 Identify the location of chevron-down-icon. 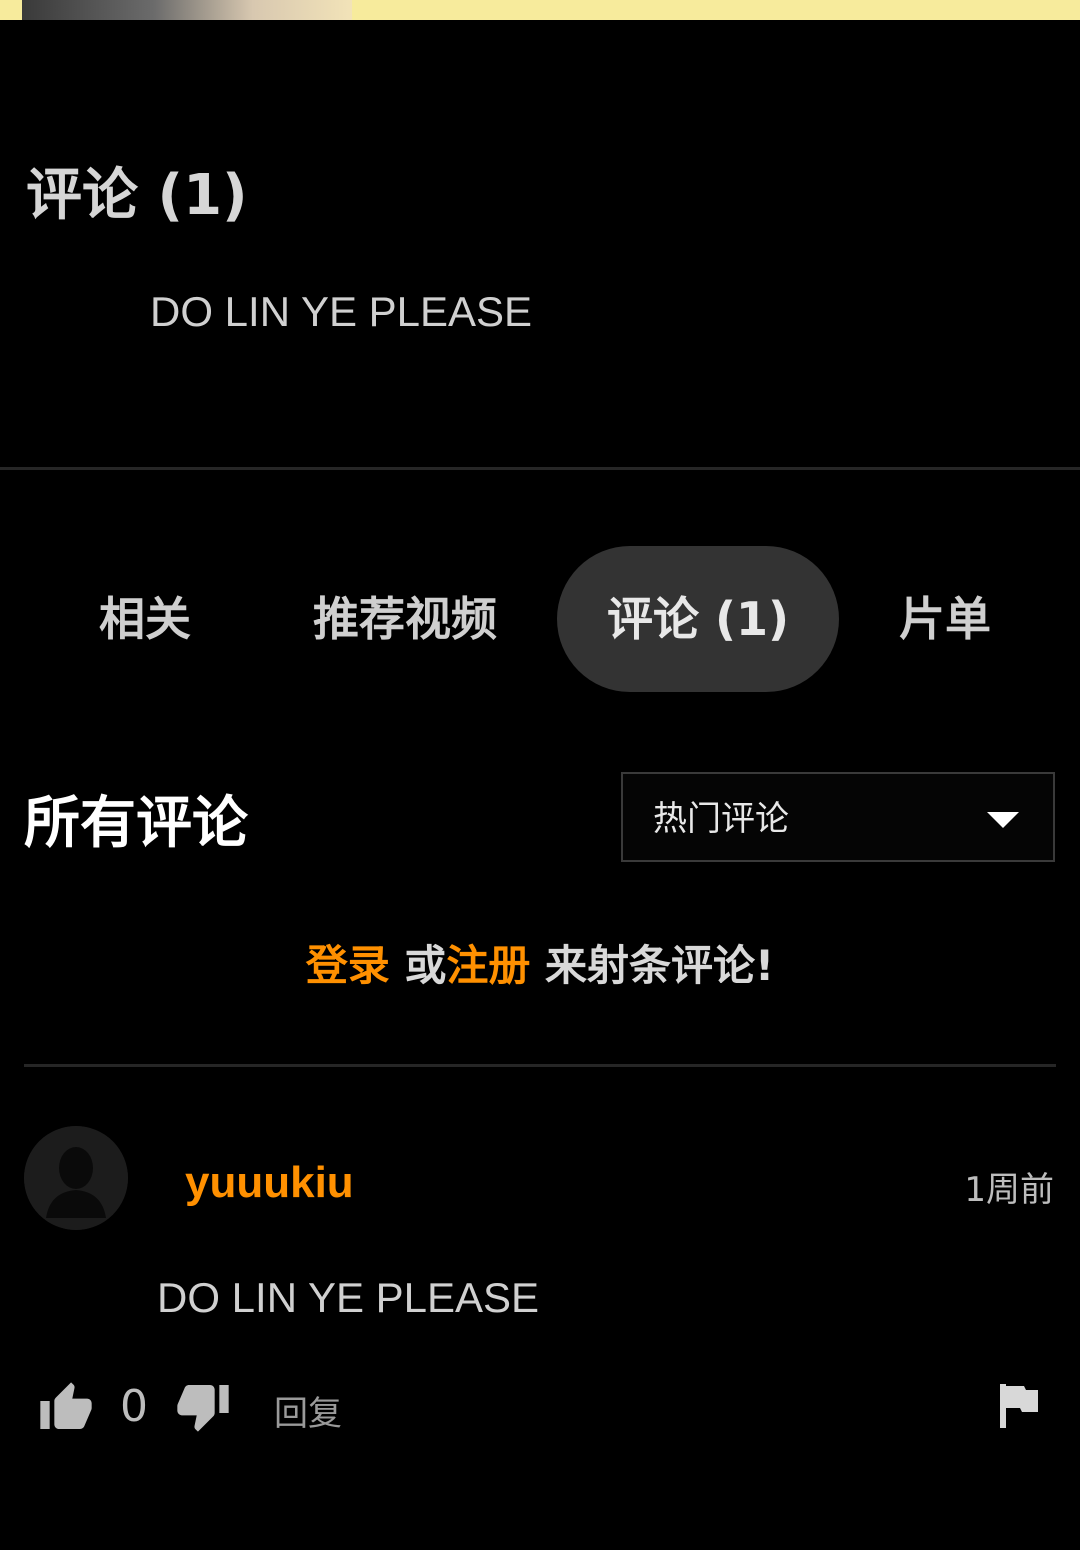
(1003, 820).